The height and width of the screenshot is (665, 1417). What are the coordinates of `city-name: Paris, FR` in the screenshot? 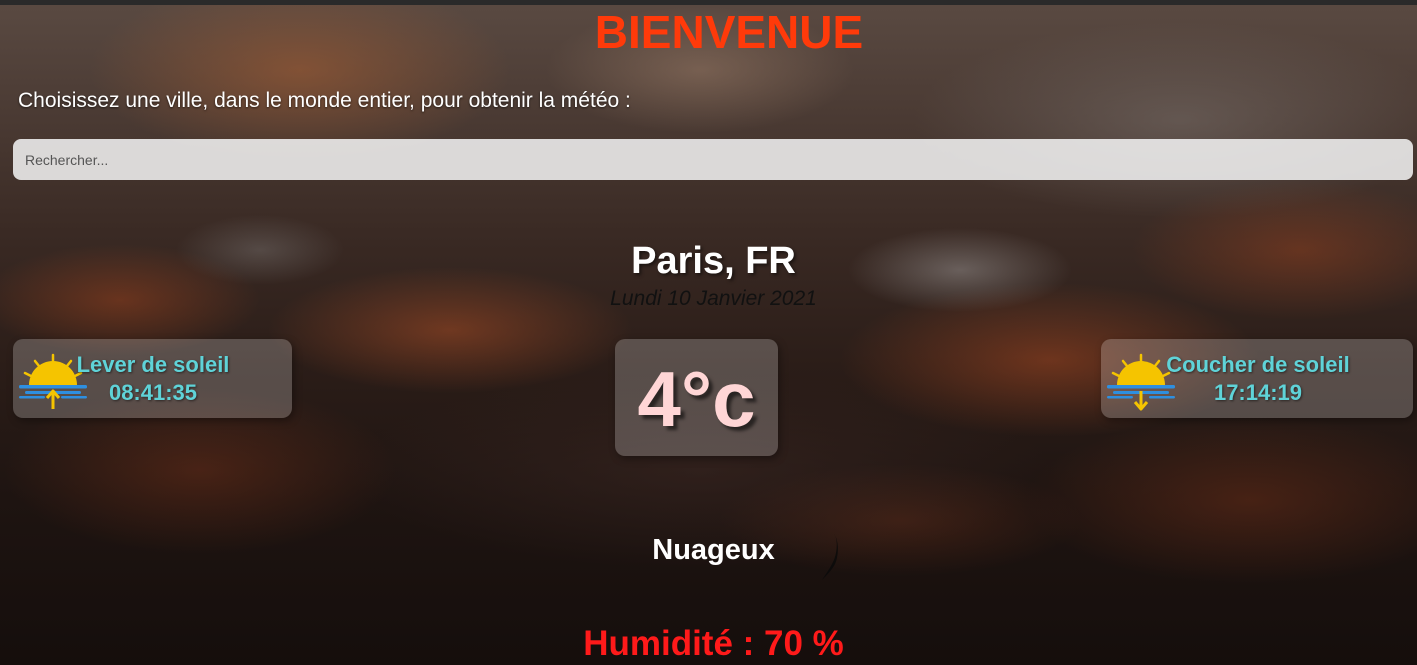 It's located at (713, 261).